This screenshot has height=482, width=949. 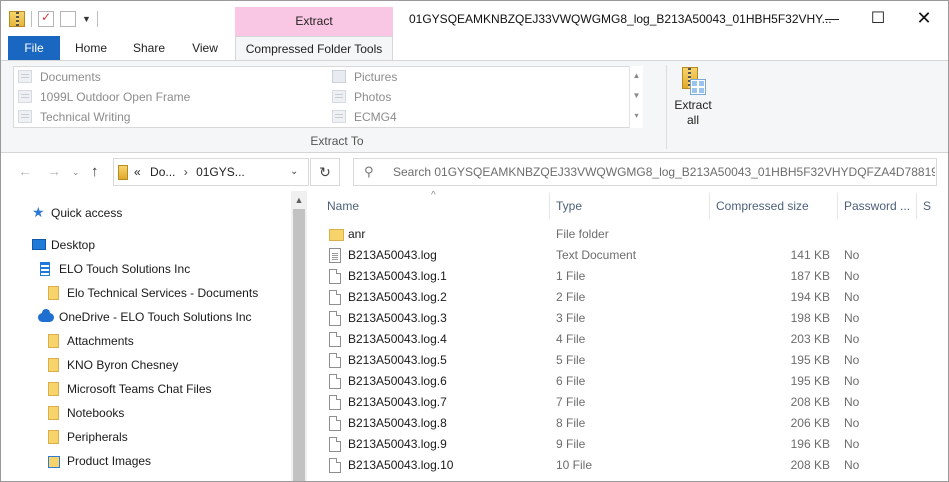 What do you see at coordinates (569, 206) in the screenshot?
I see `column-header-type: Type` at bounding box center [569, 206].